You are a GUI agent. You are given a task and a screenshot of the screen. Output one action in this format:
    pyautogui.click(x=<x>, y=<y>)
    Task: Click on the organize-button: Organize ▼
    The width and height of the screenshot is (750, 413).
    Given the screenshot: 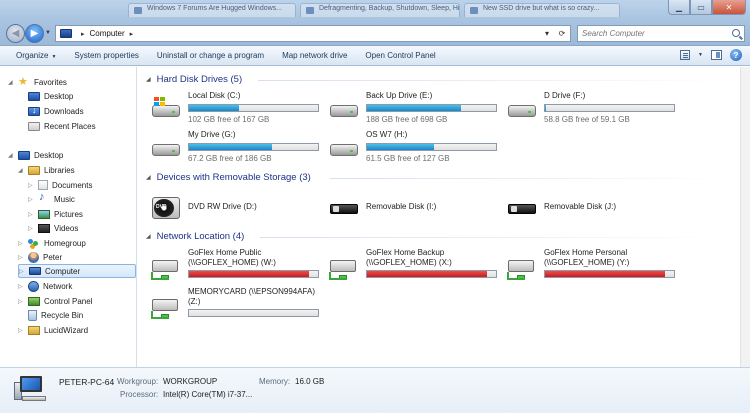 What is the action you would take?
    pyautogui.click(x=36, y=55)
    